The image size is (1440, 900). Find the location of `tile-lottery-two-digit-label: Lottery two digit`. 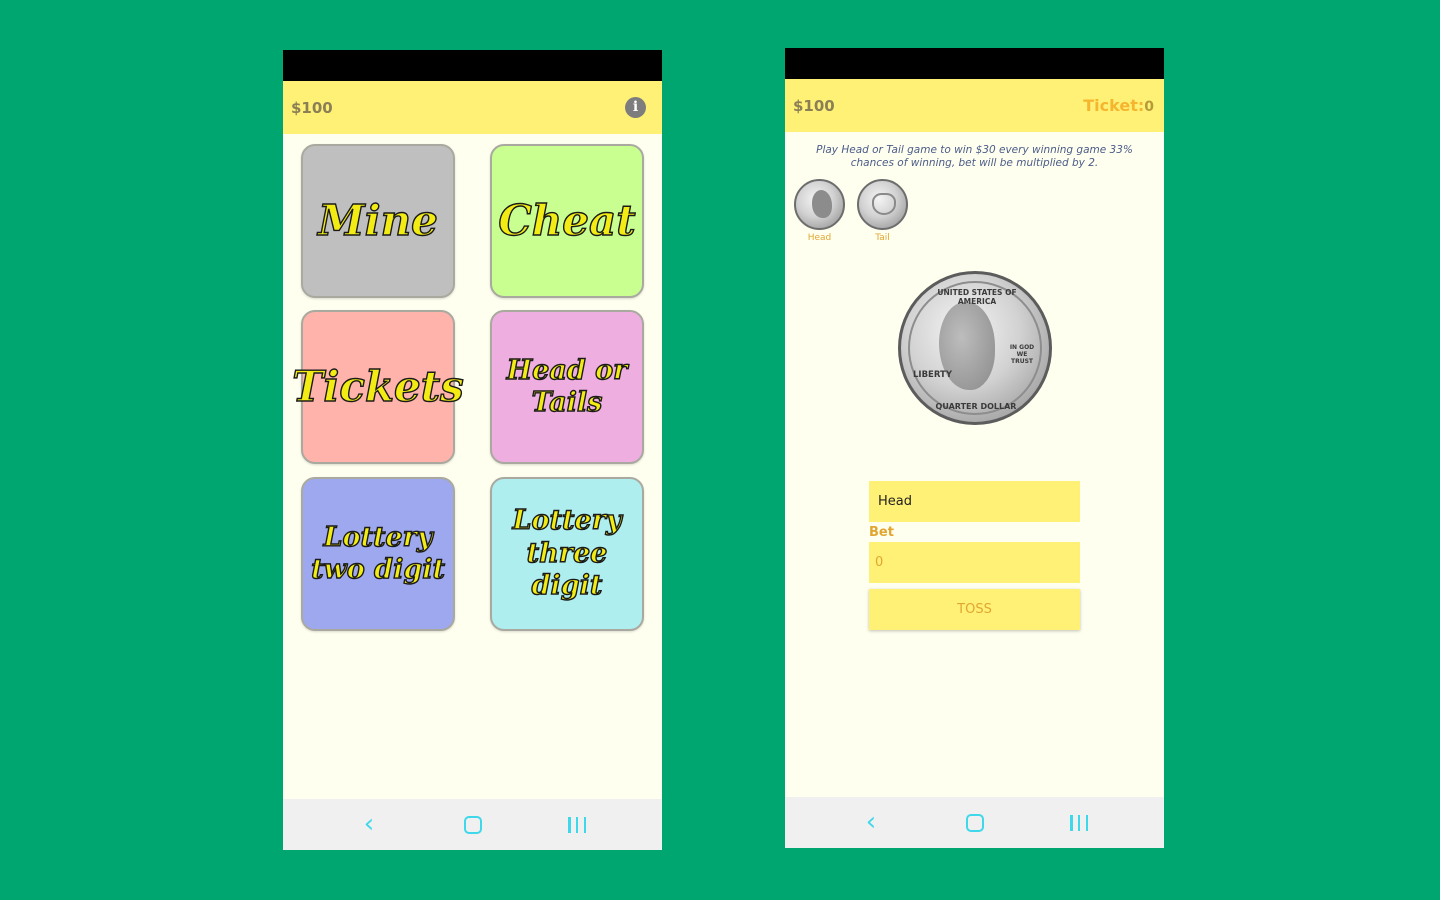

tile-lottery-two-digit-label: Lottery two digit is located at coordinates (377, 553).